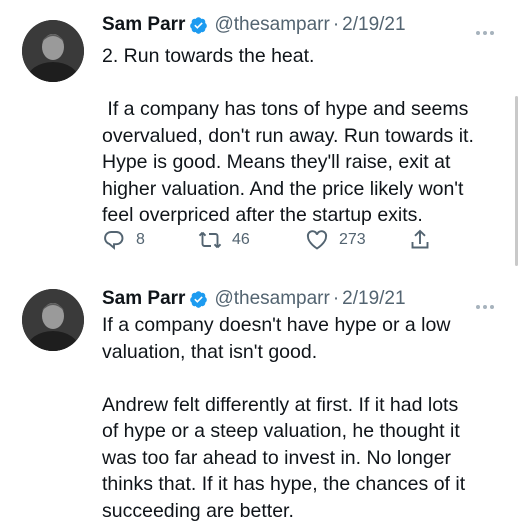  I want to click on retweet-icon, so click(210, 240).